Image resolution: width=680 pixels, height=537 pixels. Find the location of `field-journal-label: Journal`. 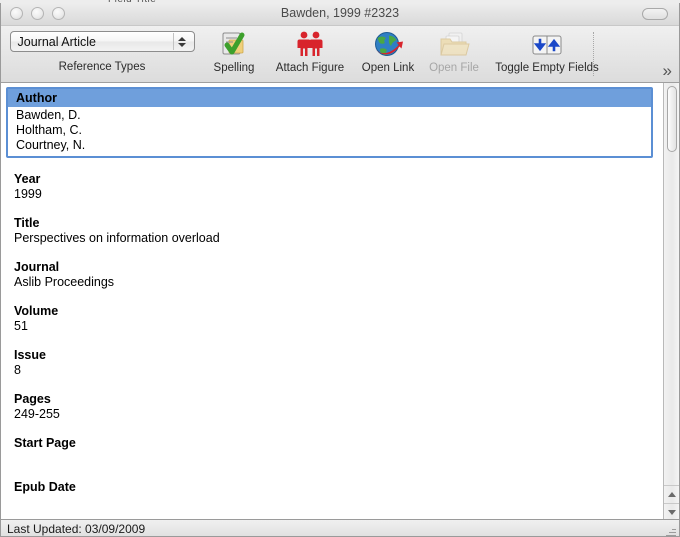

field-journal-label: Journal is located at coordinates (37, 267).